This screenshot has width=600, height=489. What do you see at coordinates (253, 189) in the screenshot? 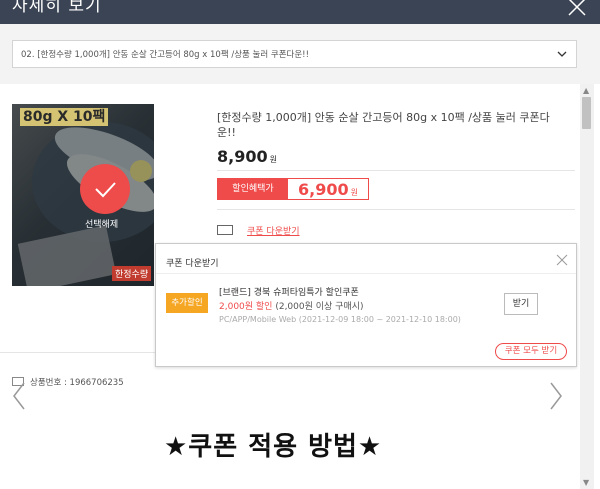
I see `sale-label: 할인혜택가` at bounding box center [253, 189].